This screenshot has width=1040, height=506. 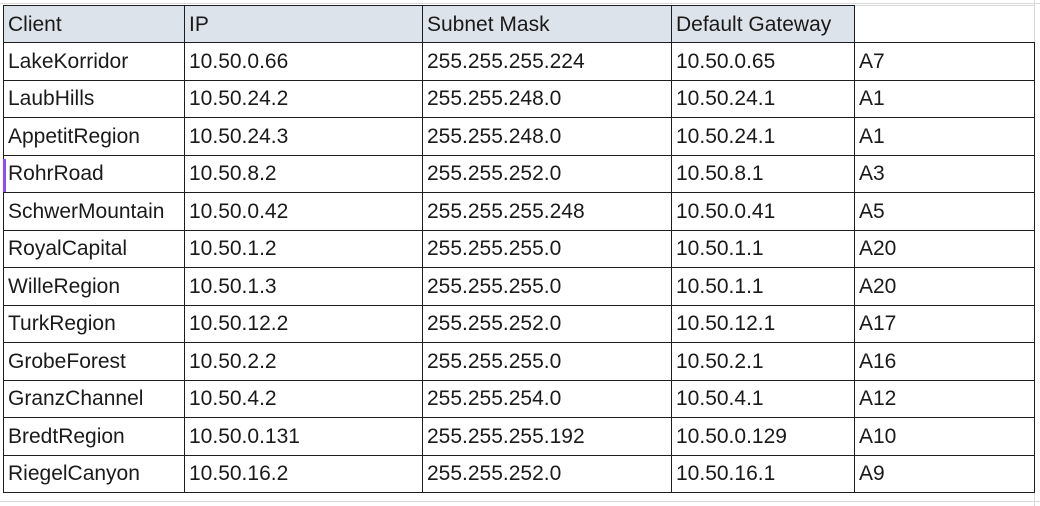 What do you see at coordinates (303, 61) in the screenshot?
I see `cell-ip: 10.50.0.66` at bounding box center [303, 61].